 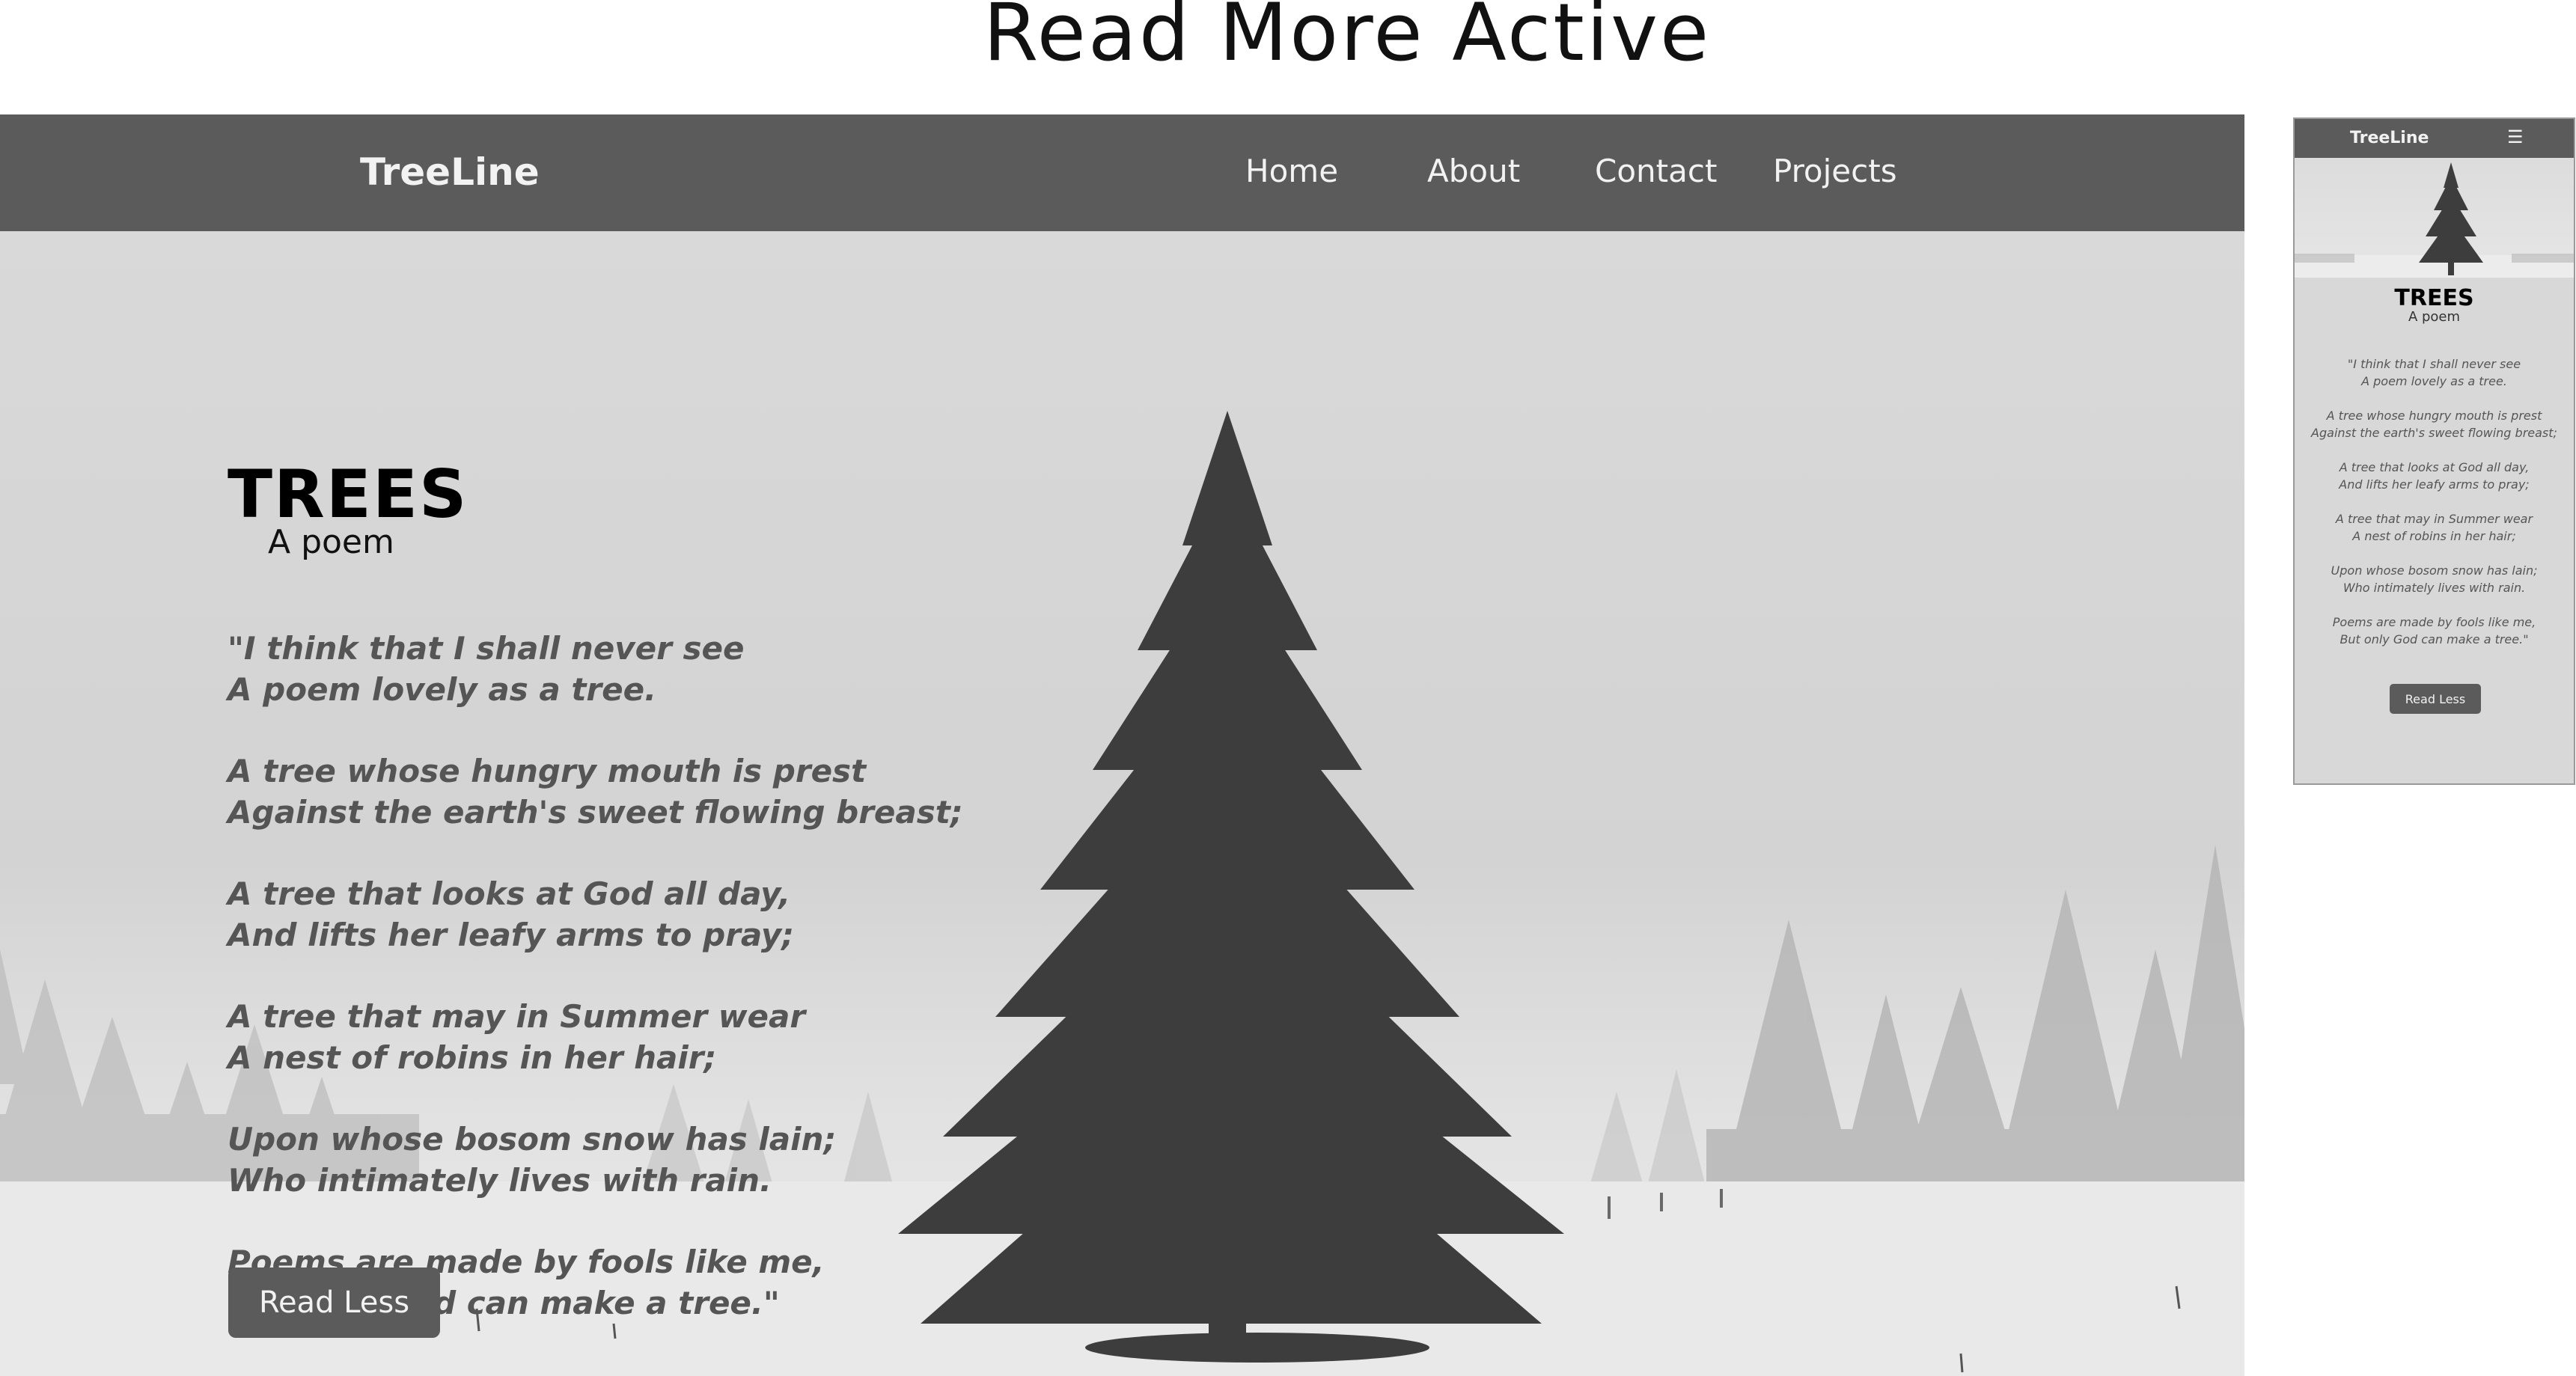 What do you see at coordinates (2389, 138) in the screenshot?
I see `mobile-brand-logo: TreeLine` at bounding box center [2389, 138].